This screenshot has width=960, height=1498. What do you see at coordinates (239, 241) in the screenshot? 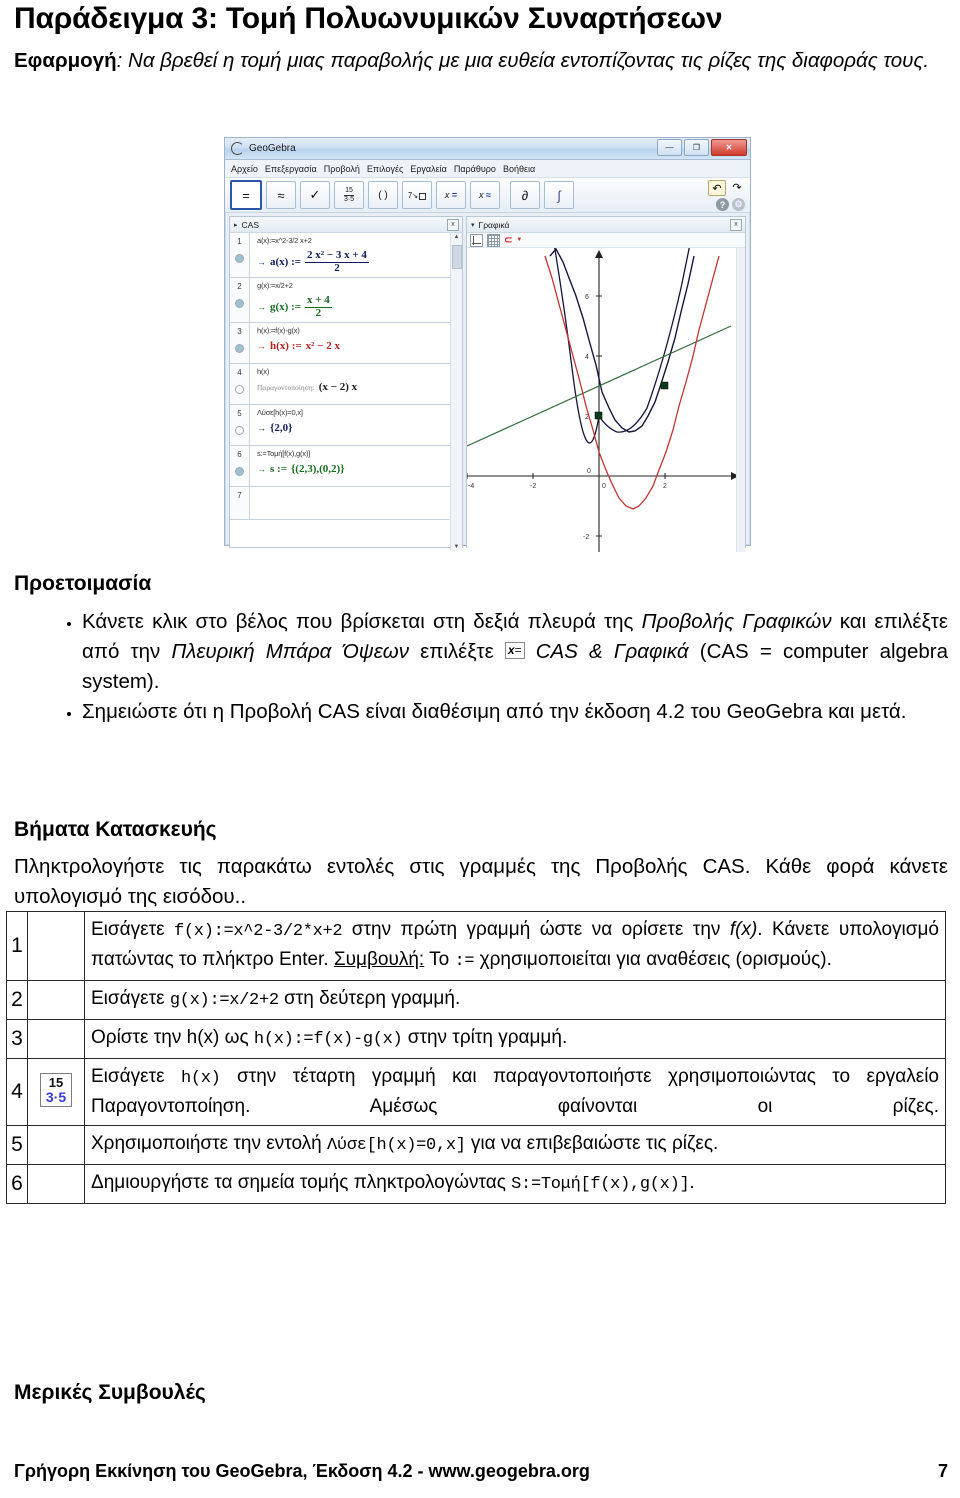
I see `cas-row-number: 1` at bounding box center [239, 241].